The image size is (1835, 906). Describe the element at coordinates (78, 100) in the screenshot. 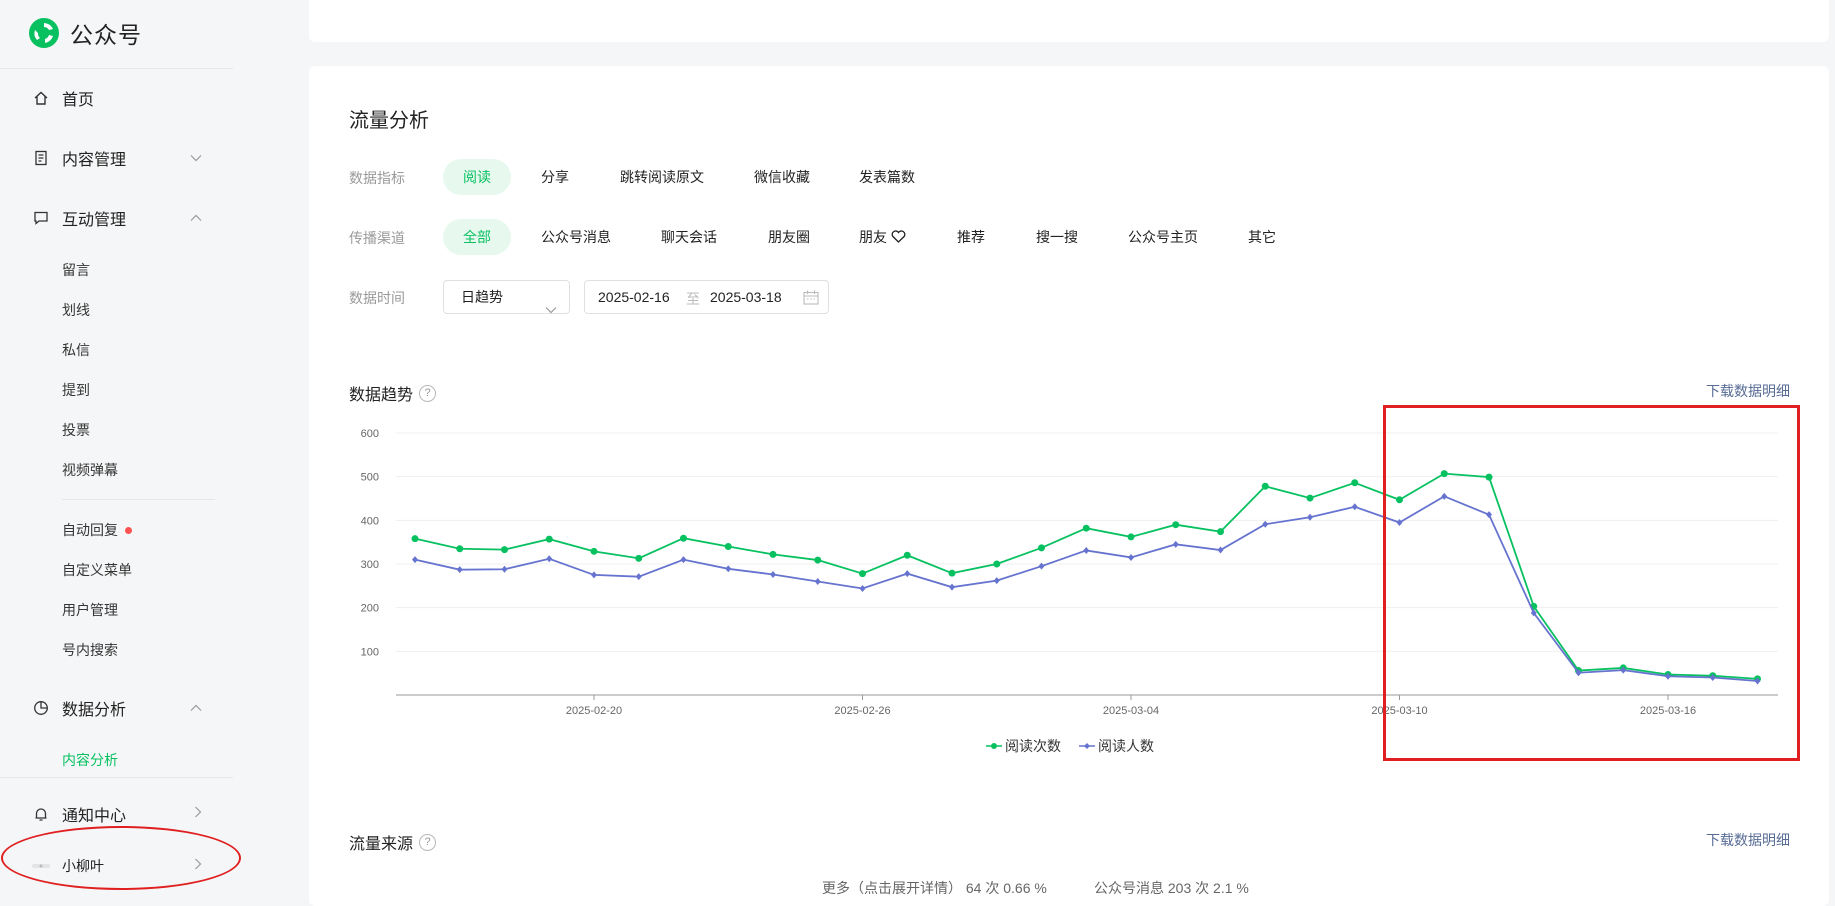

I see `nav-home-label: 首页` at that location.